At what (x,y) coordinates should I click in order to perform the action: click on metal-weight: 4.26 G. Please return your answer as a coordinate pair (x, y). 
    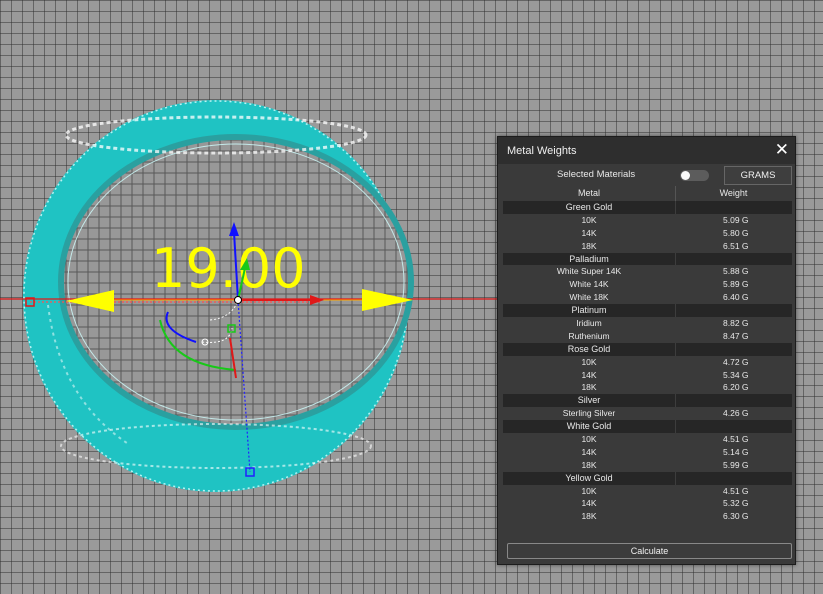
    Looking at the image, I should click on (736, 413).